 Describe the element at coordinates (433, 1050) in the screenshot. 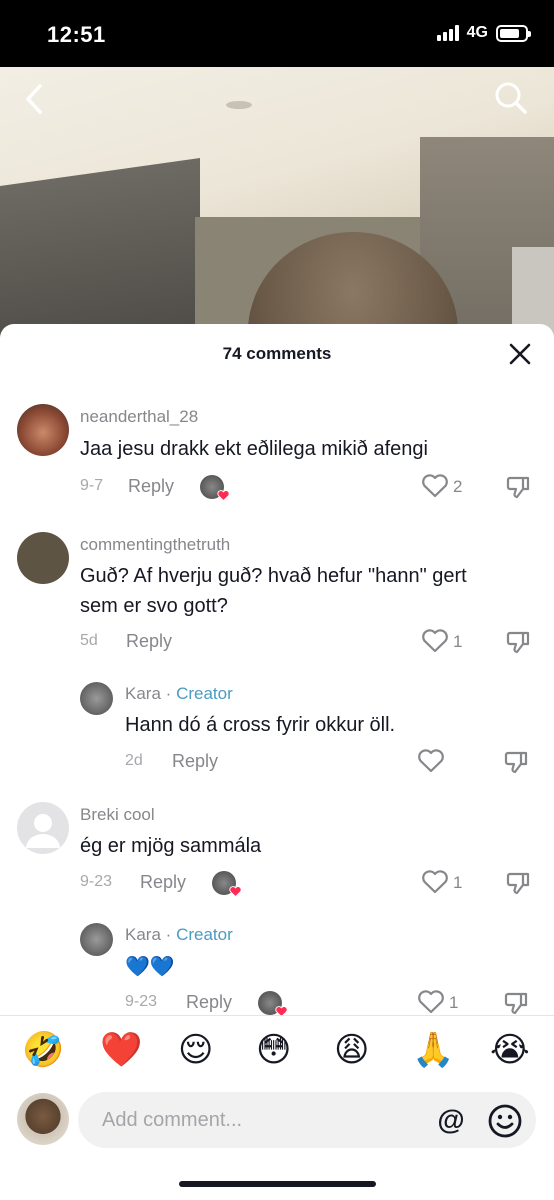

I see `emoji-pray: 🙏` at that location.